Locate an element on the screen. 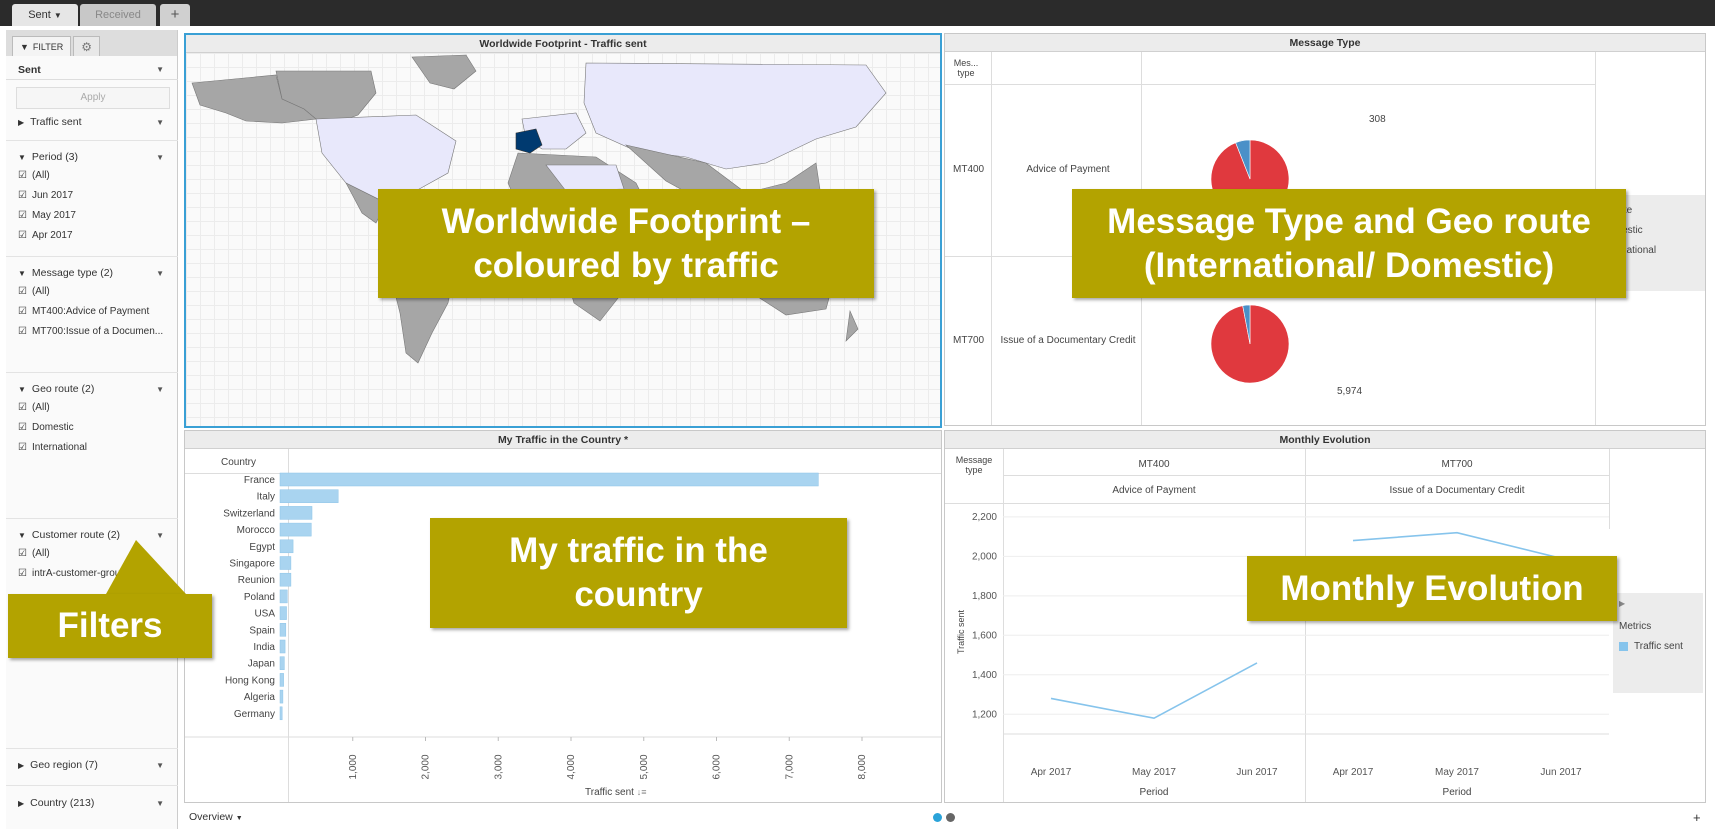 The height and width of the screenshot is (829, 1715). bar-category-label: Hong Kong is located at coordinates (250, 680).